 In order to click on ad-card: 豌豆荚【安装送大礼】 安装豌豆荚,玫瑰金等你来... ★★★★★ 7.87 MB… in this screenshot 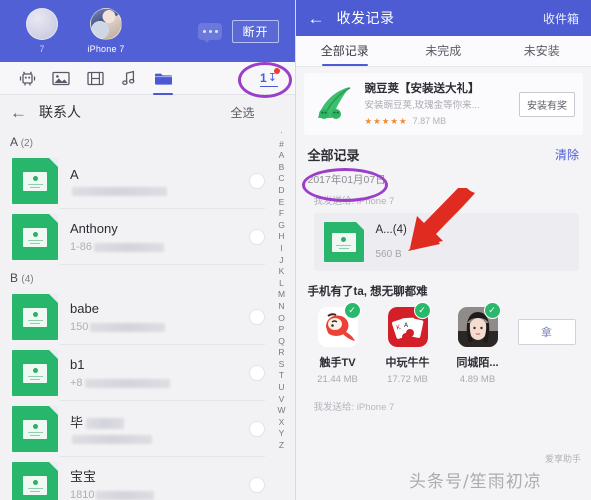, I will do `click(443, 104)`.